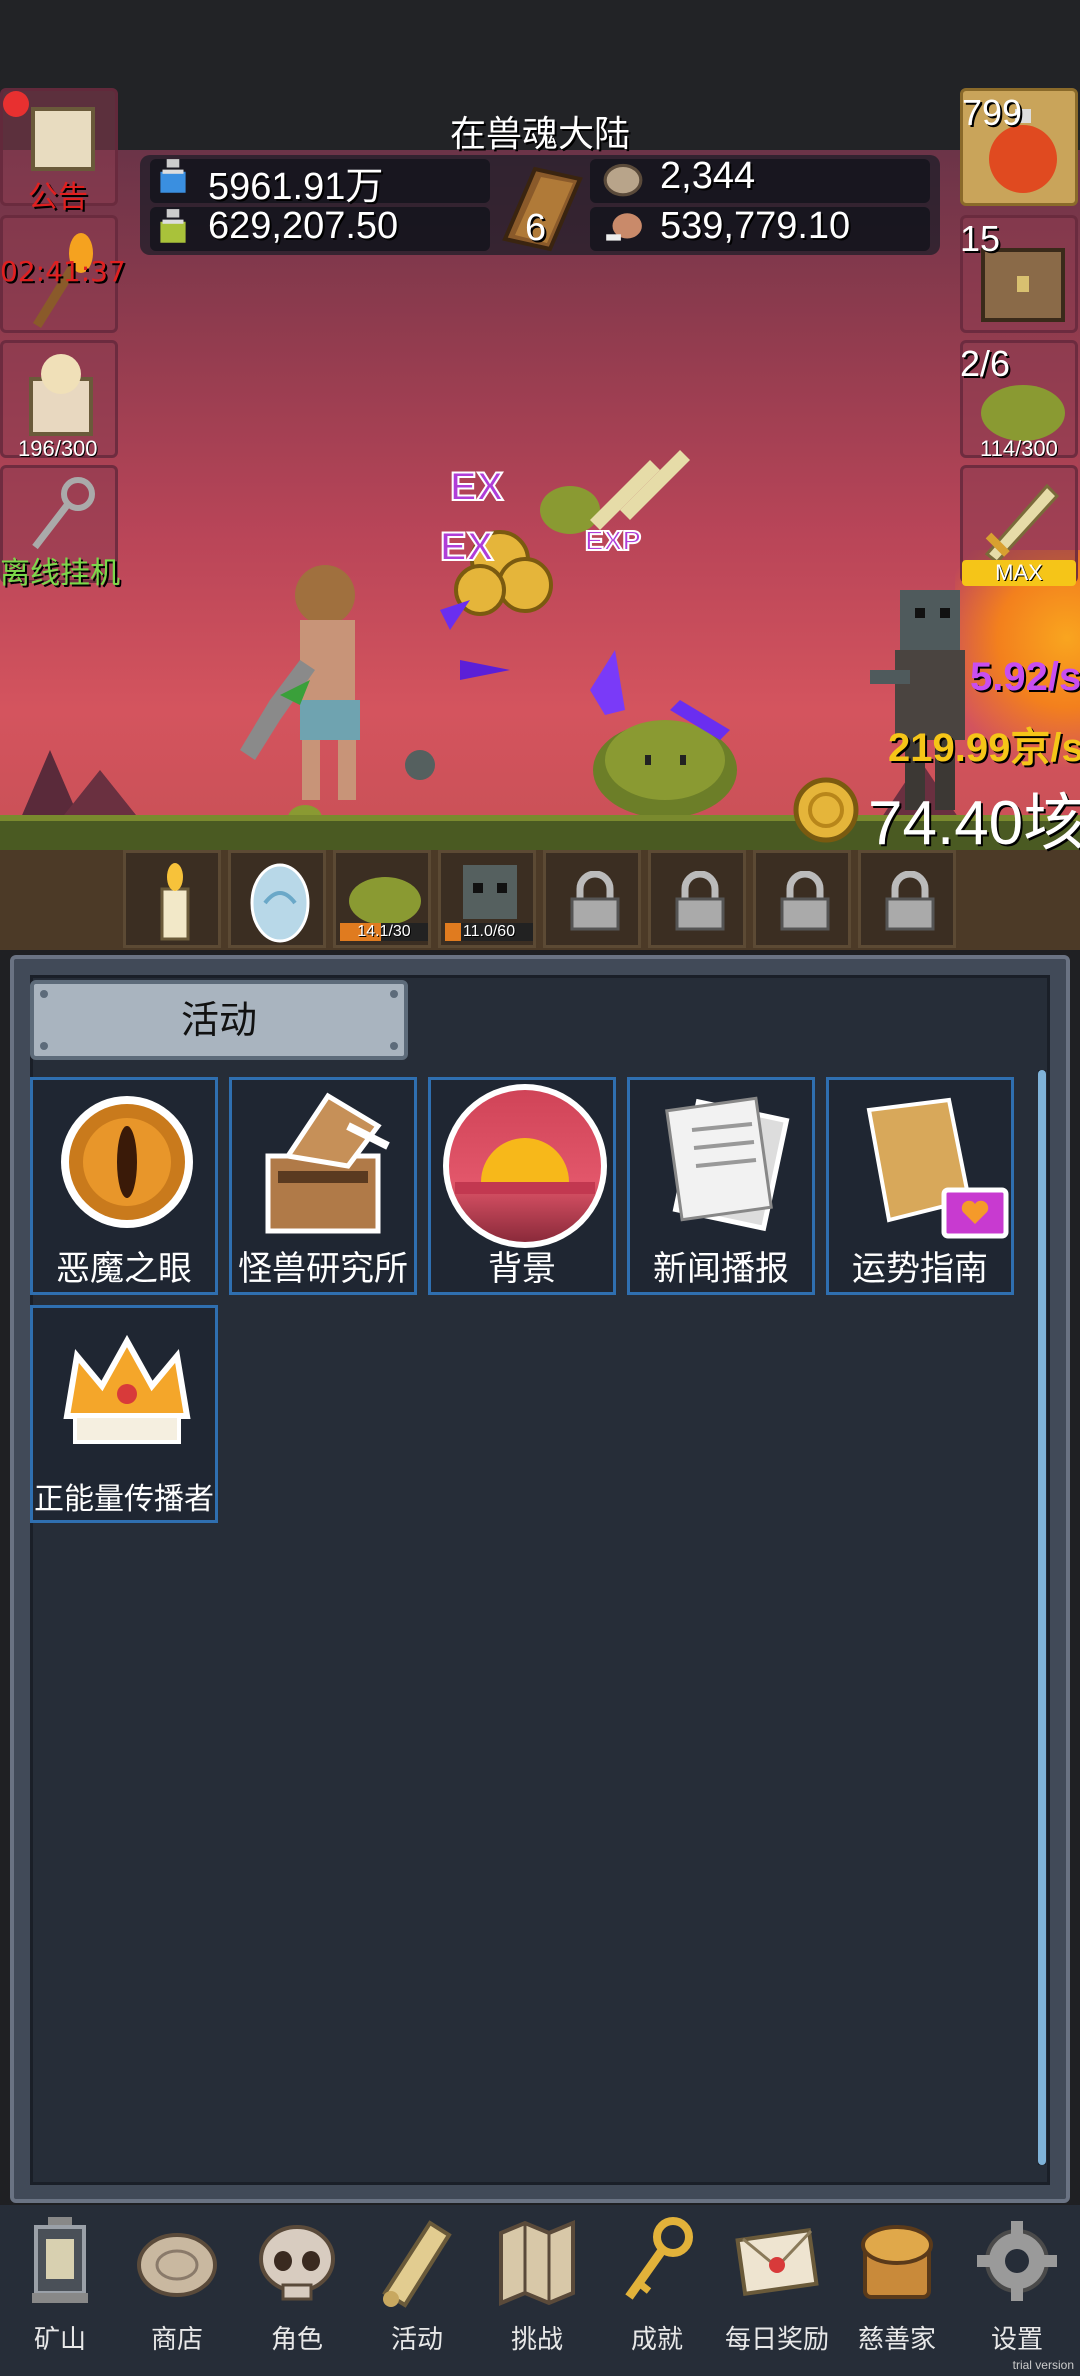 The image size is (1080, 2376). What do you see at coordinates (296, 2340) in the screenshot?
I see `nav-character-label: 角色` at bounding box center [296, 2340].